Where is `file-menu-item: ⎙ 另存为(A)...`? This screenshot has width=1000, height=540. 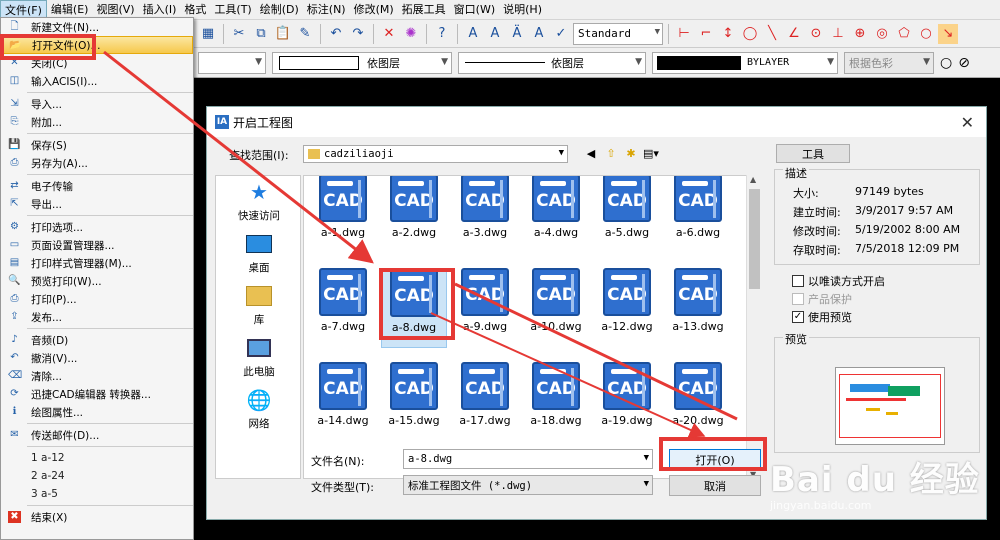
file-menu-item: ⎙ 另存为(A)... is located at coordinates (97, 163).